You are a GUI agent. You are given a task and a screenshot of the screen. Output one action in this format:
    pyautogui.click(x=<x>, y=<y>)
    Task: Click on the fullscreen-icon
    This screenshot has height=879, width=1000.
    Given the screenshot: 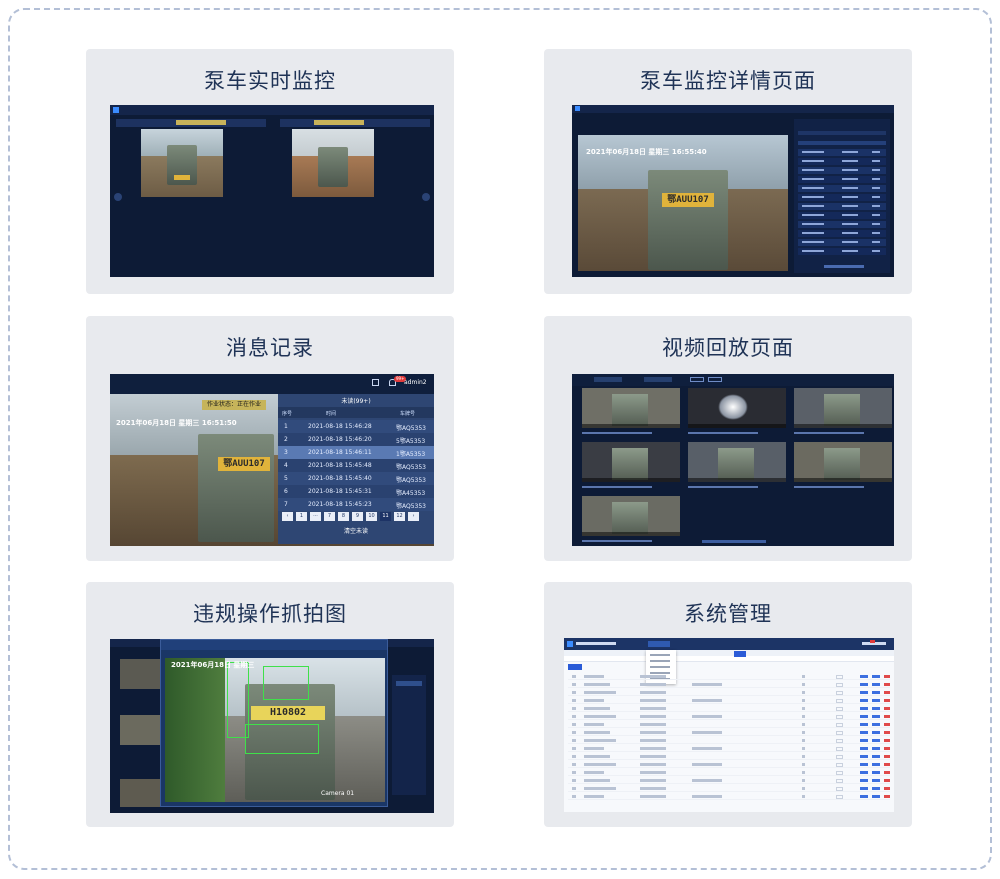 What is the action you would take?
    pyautogui.click(x=375, y=382)
    